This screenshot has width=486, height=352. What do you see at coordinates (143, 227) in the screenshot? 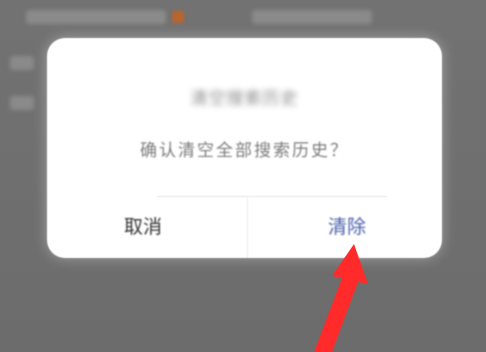
I see `cancel-button: 取消` at bounding box center [143, 227].